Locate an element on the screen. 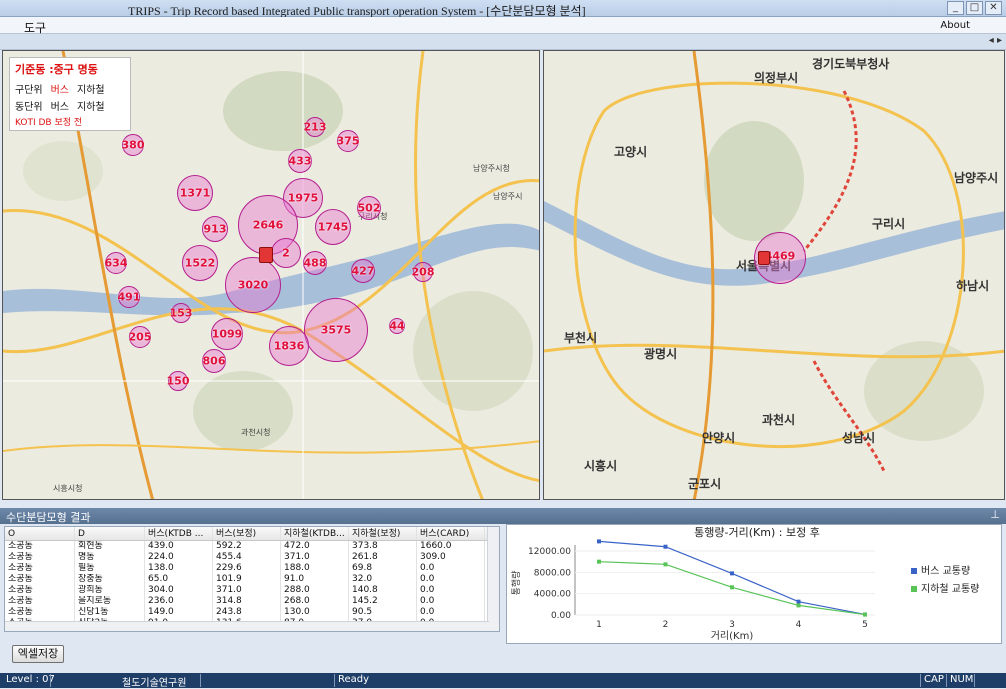  close-button: ✕ is located at coordinates (993, 8).